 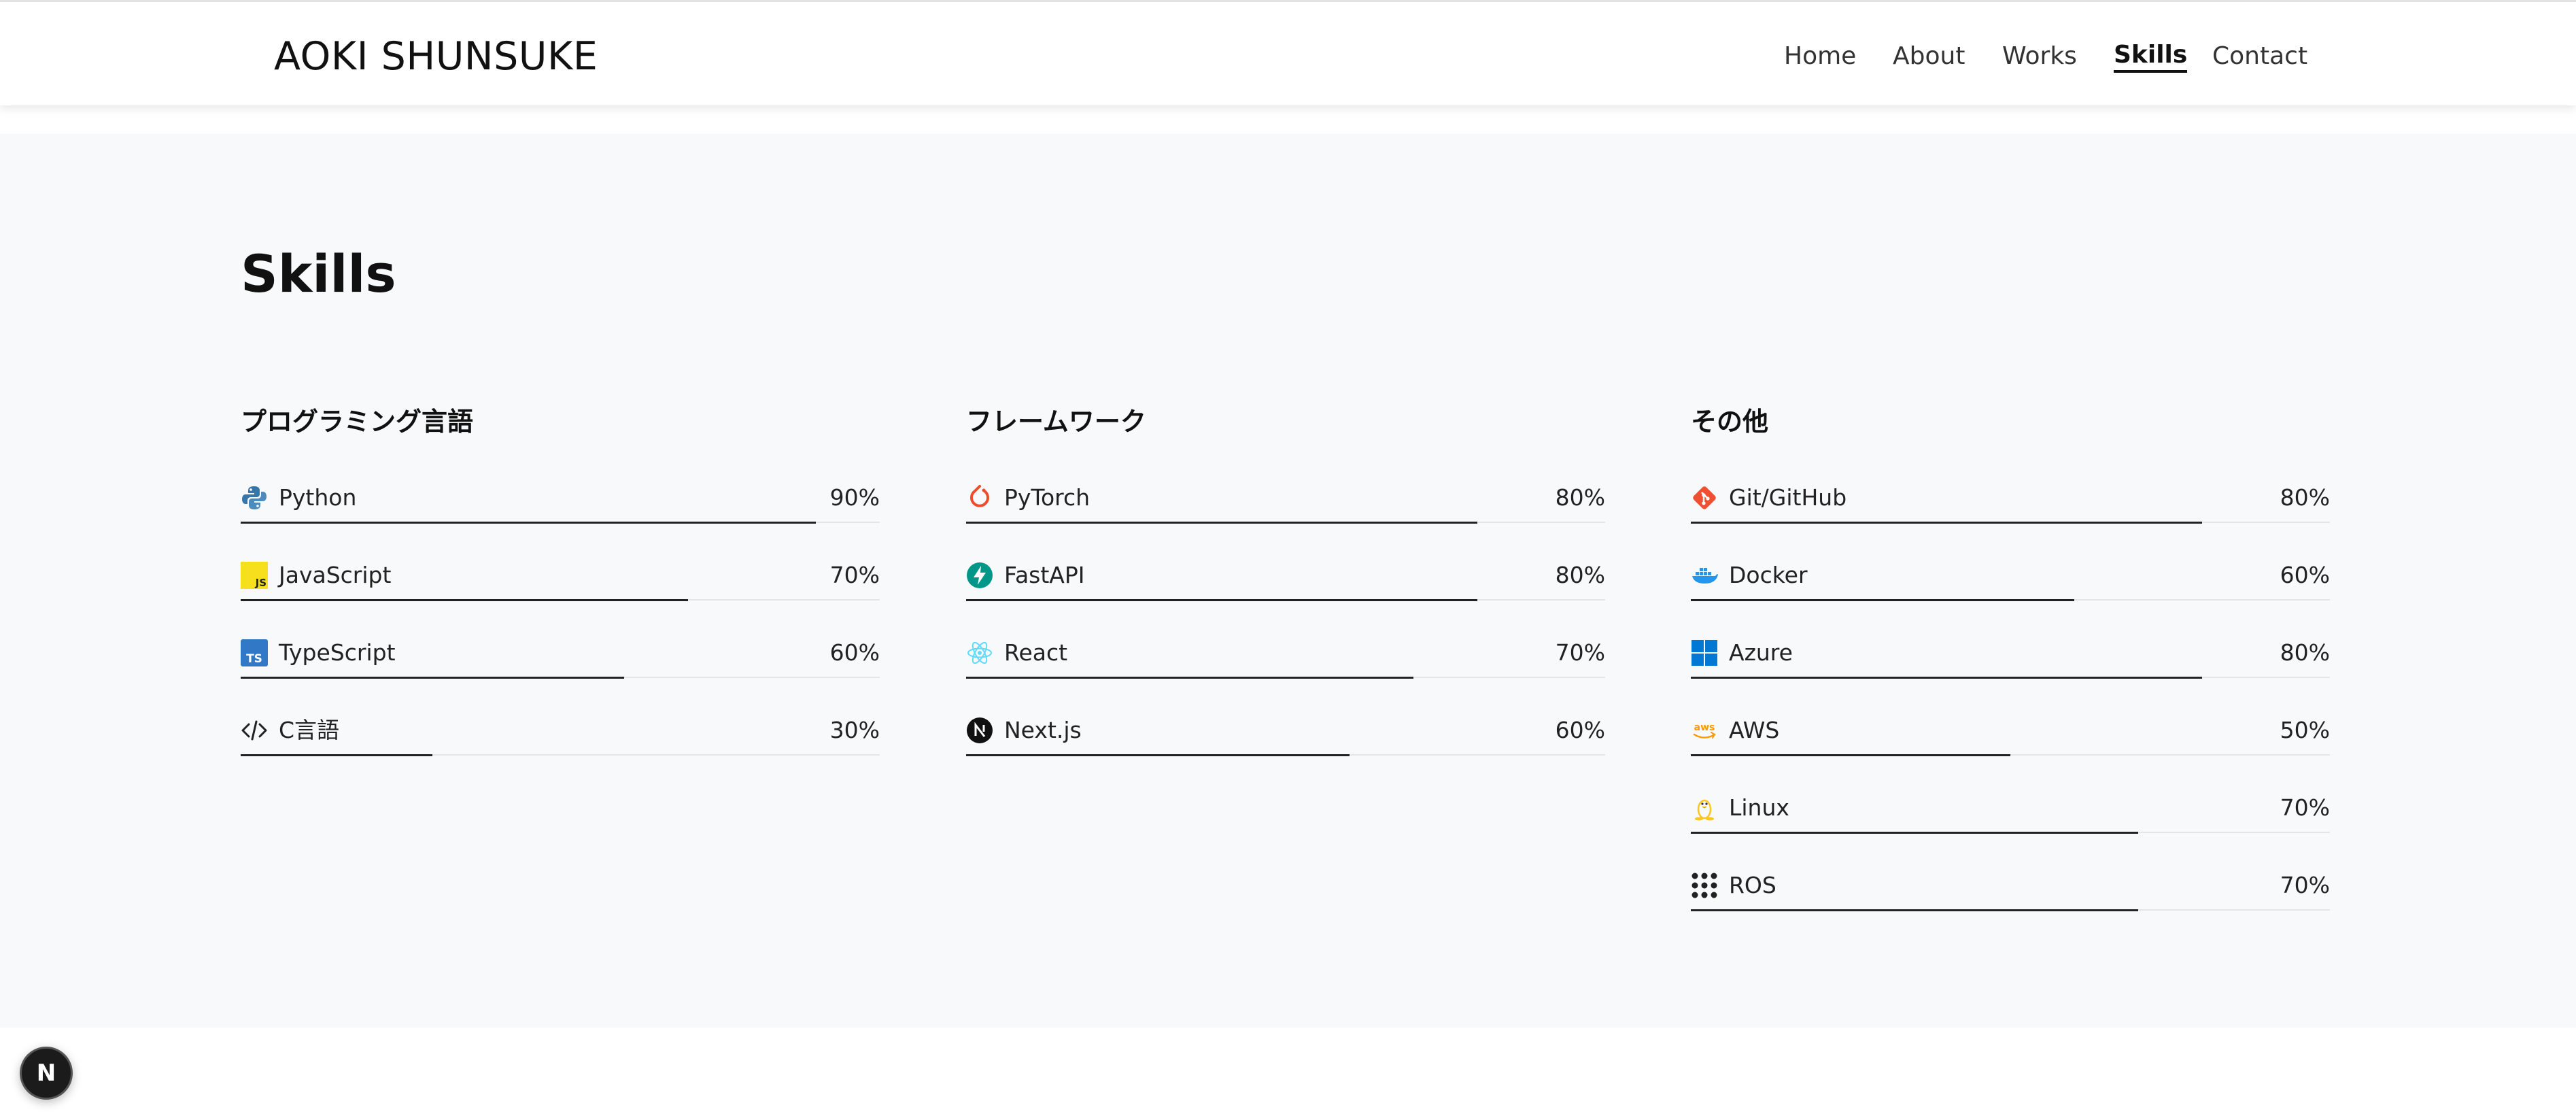 I want to click on skill-item: PyTorch 80%, so click(x=1285, y=500).